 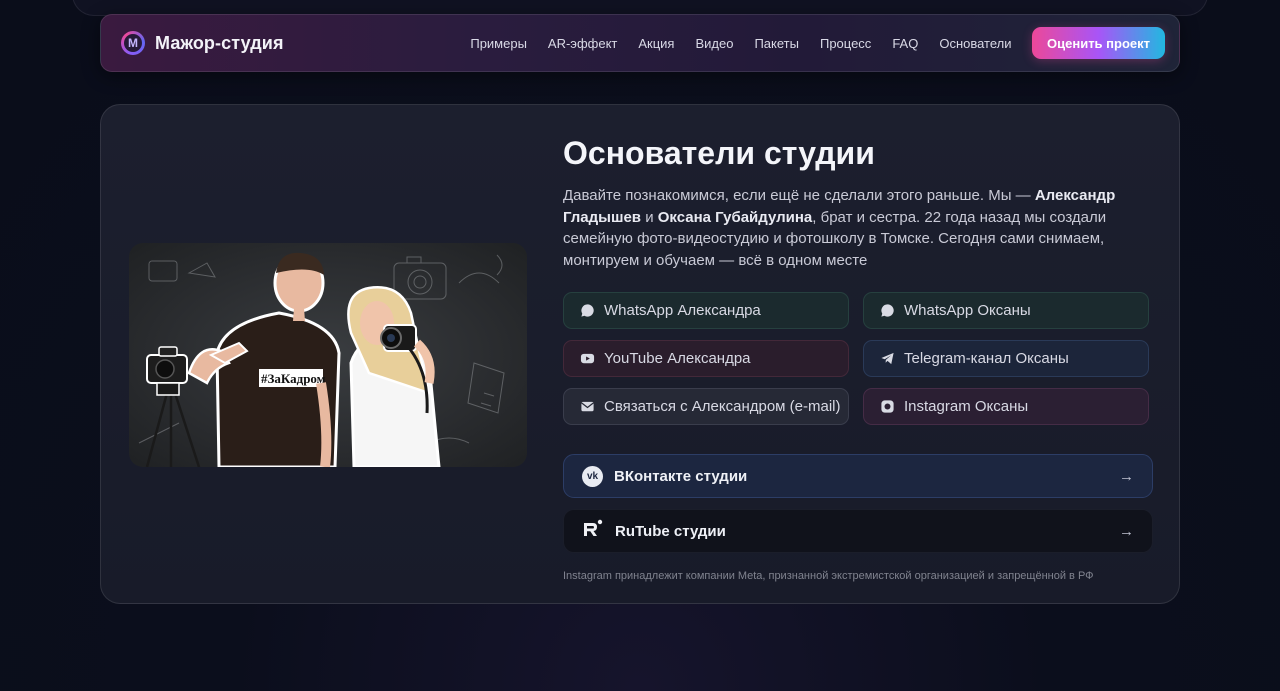 I want to click on telegram-icon, so click(x=887, y=359).